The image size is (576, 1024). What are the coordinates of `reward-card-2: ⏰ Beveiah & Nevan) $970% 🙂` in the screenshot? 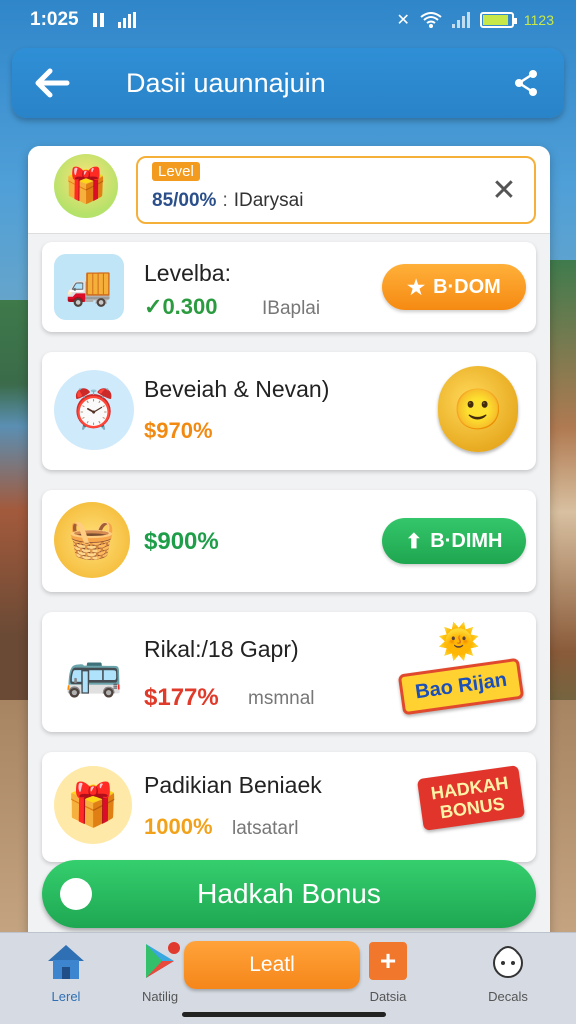 It's located at (289, 411).